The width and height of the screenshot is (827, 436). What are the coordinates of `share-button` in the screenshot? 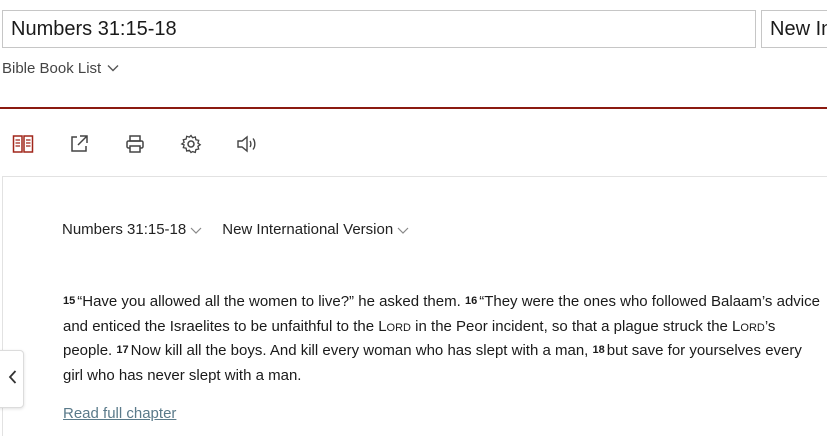 It's located at (79, 146).